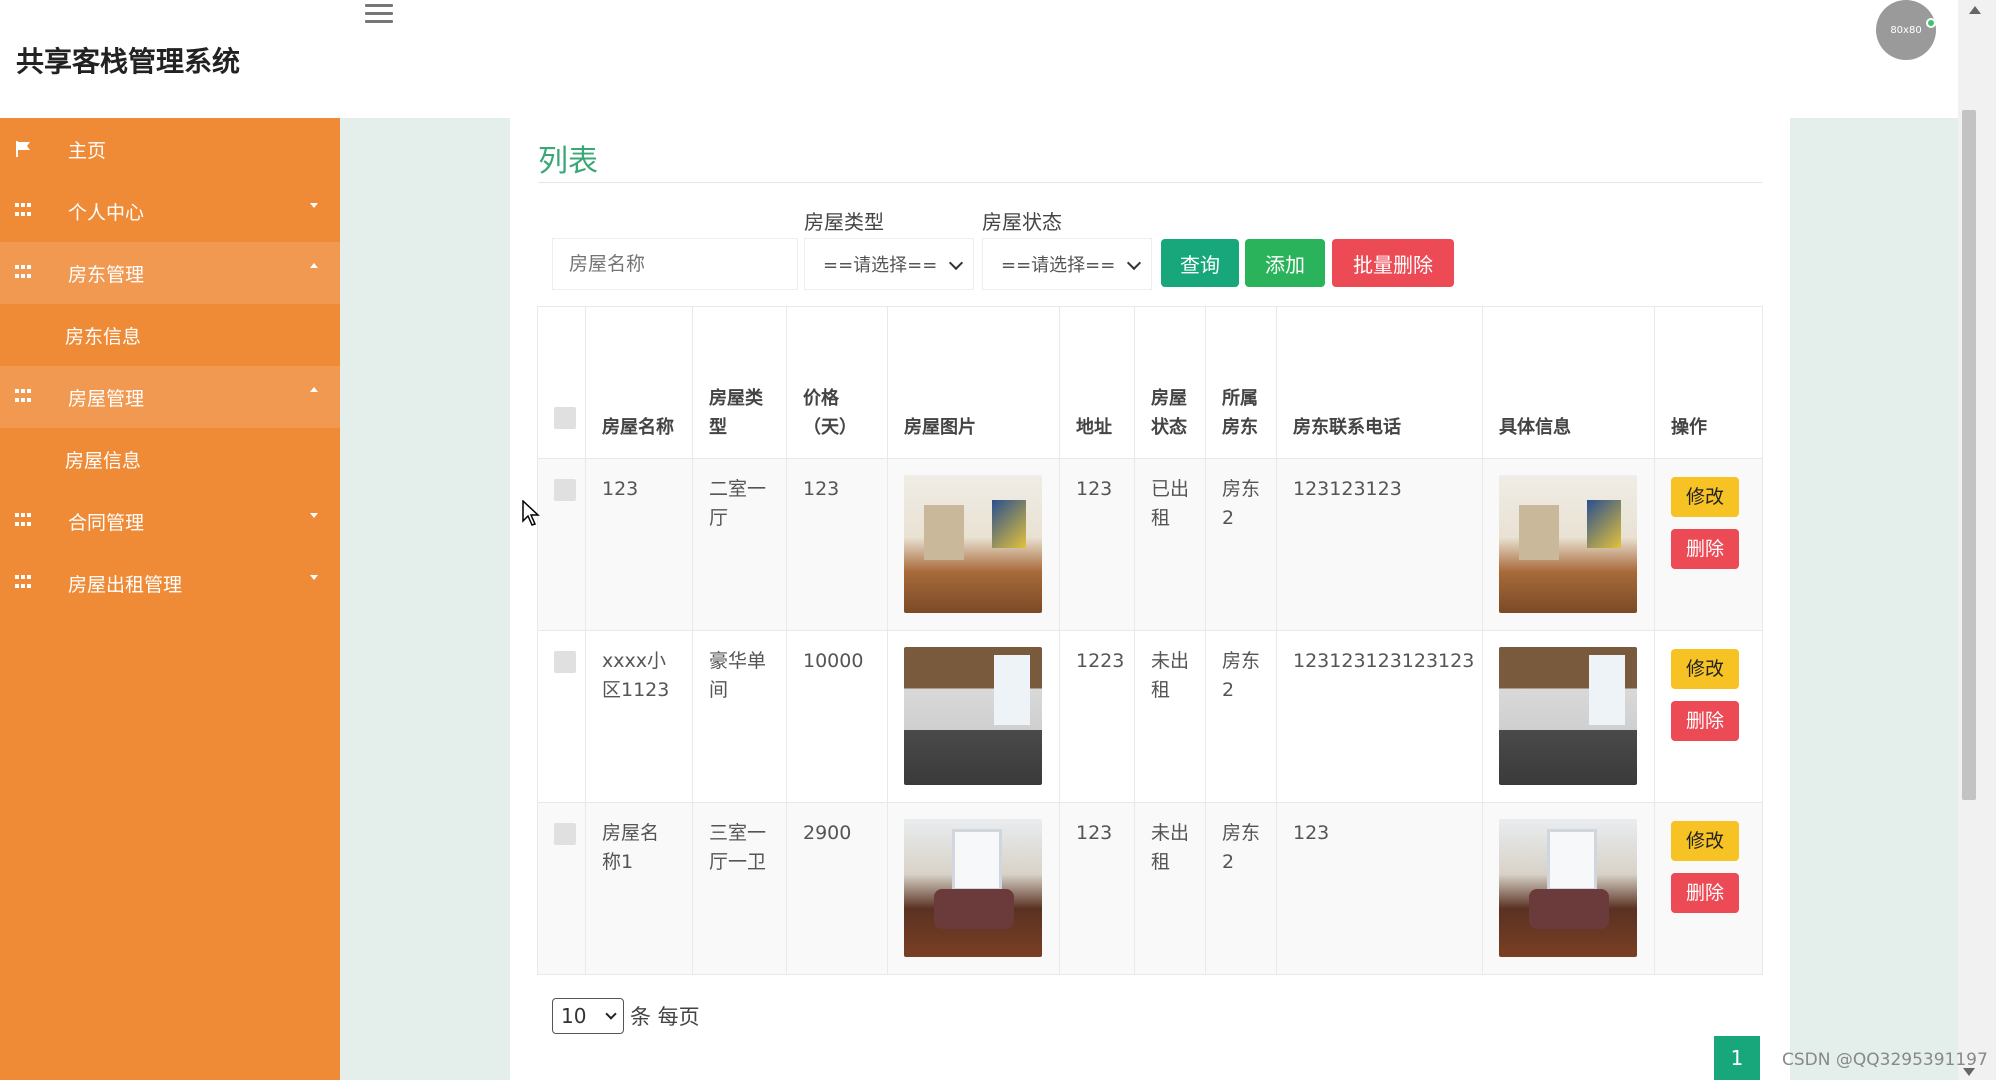 This screenshot has height=1080, width=1996. I want to click on house-status-label: 房屋状态, so click(1022, 222).